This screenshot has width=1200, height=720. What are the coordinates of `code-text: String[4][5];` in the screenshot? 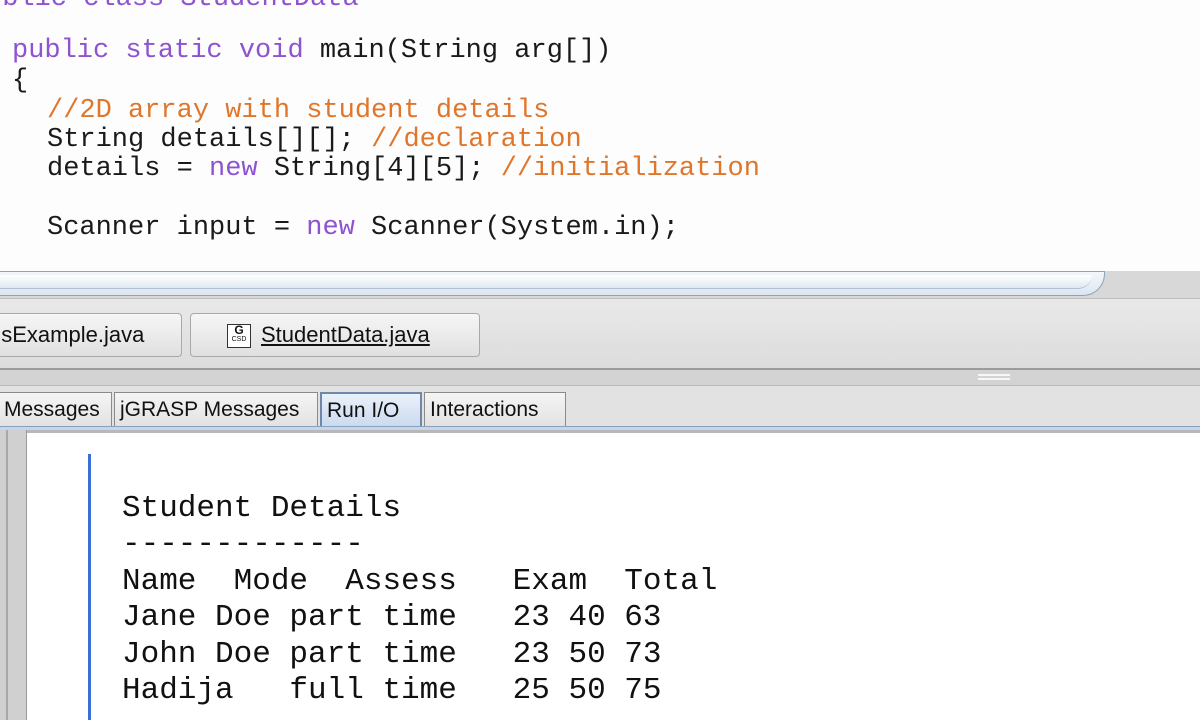 It's located at (379, 169).